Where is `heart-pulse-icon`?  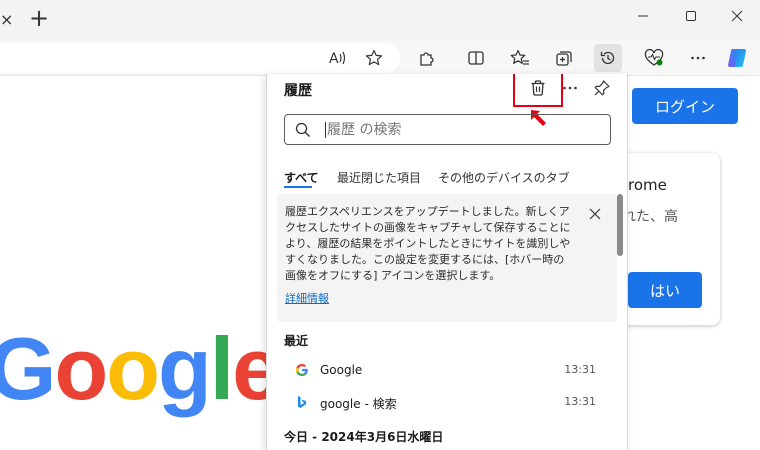
heart-pulse-icon is located at coordinates (654, 57).